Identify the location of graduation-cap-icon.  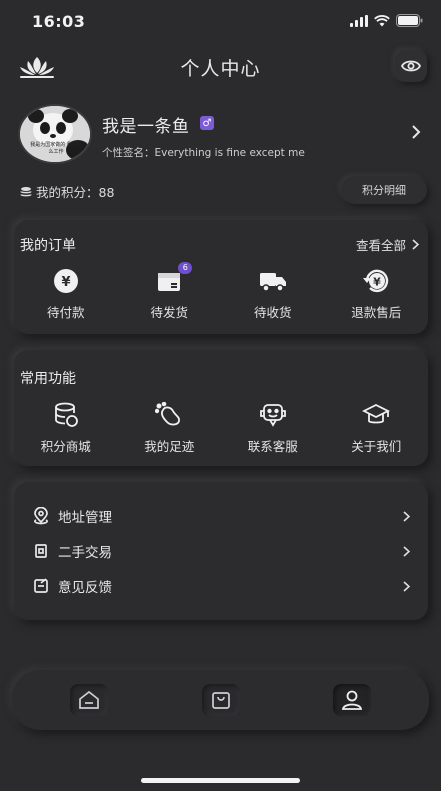
(376, 415).